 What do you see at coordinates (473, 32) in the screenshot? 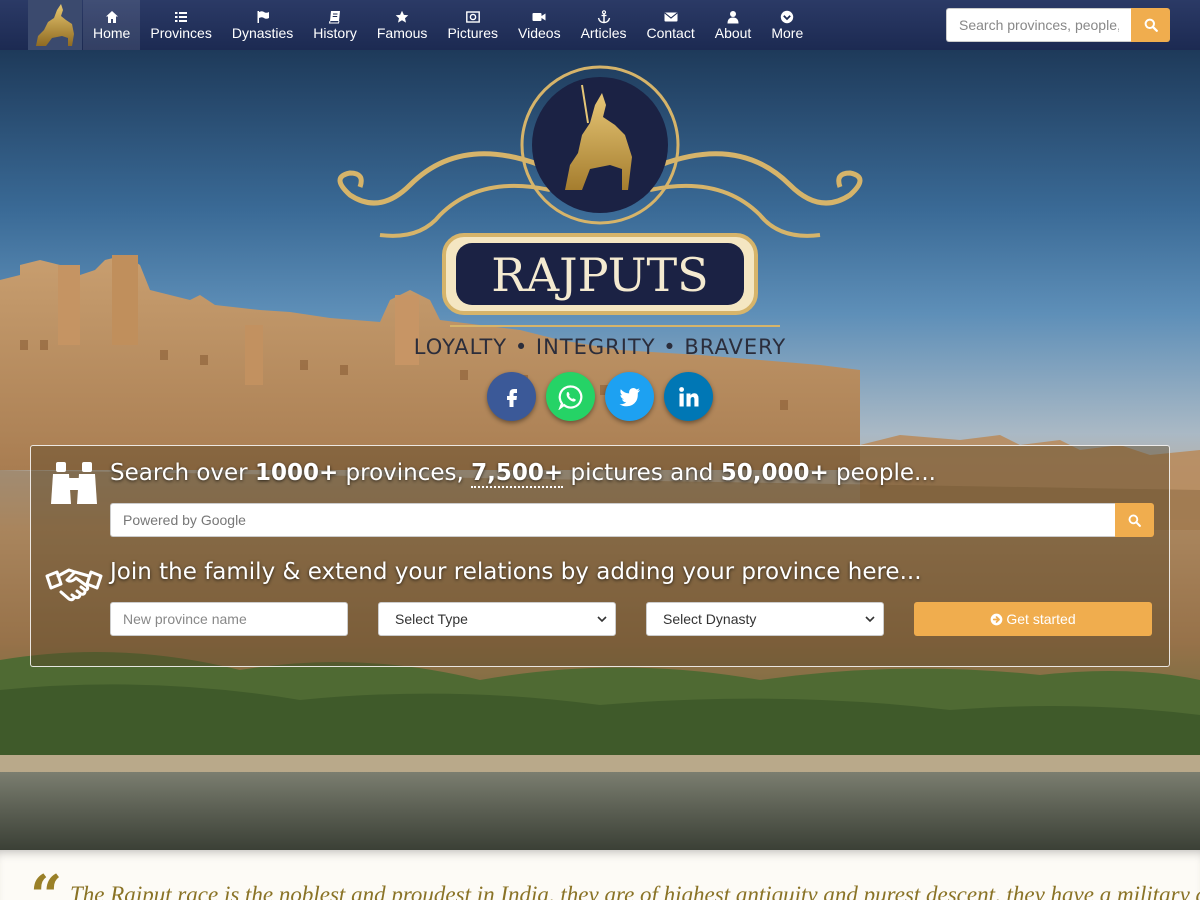
I see `nav-pictures-label: Pictures` at bounding box center [473, 32].